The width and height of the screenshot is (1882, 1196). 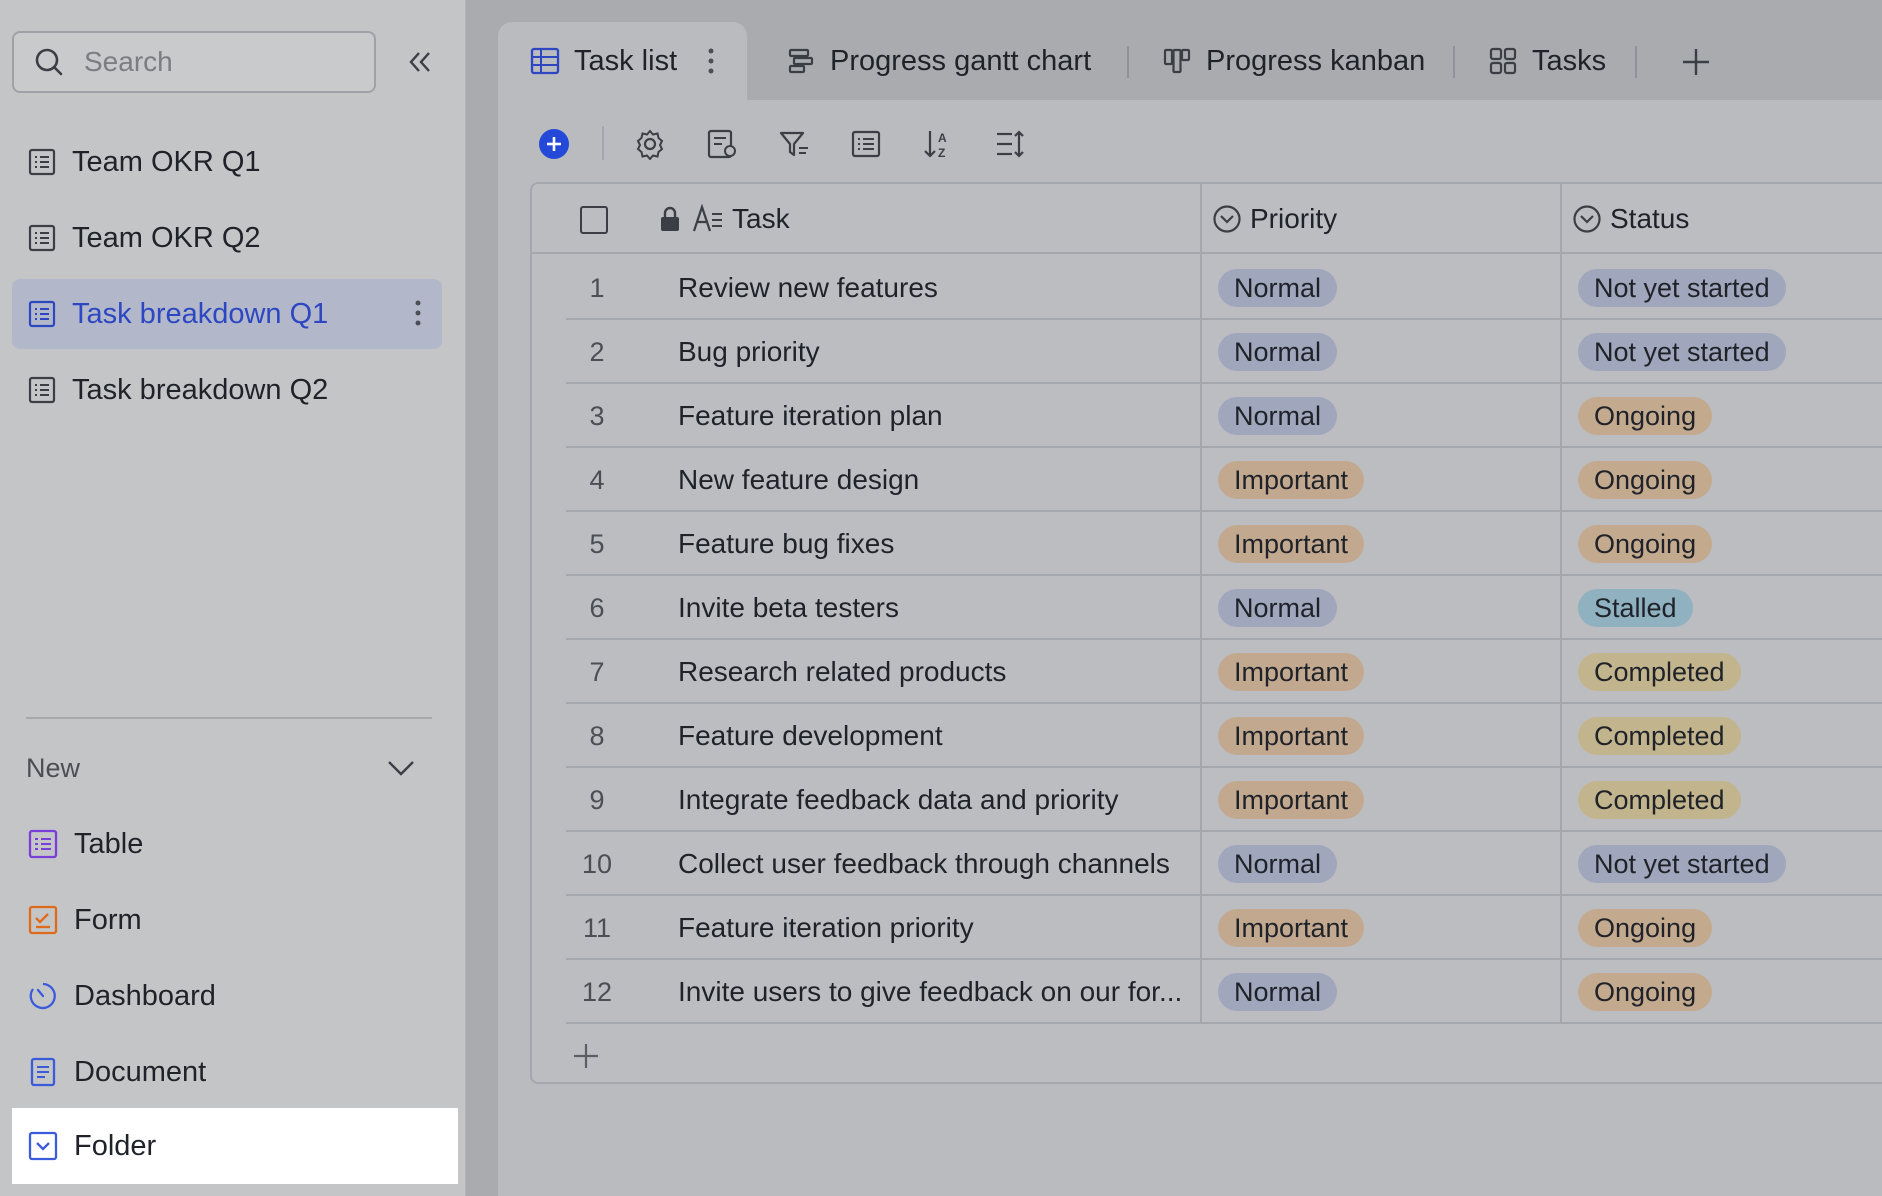 What do you see at coordinates (1635, 608) in the screenshot?
I see `status-tag: Stalled` at bounding box center [1635, 608].